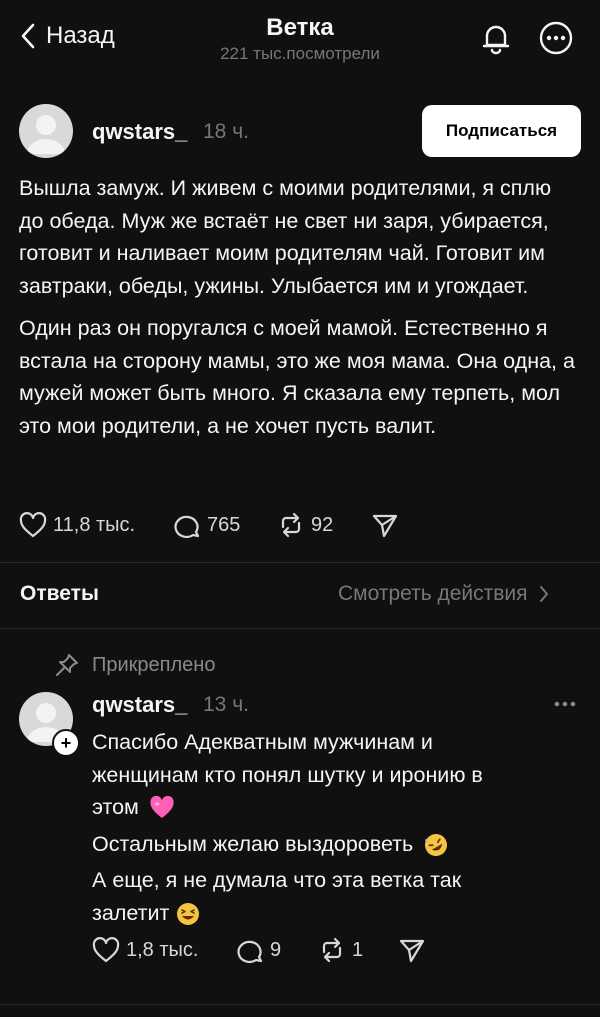 This screenshot has height=1017, width=600. I want to click on laughing-emoji-icon, so click(188, 914).